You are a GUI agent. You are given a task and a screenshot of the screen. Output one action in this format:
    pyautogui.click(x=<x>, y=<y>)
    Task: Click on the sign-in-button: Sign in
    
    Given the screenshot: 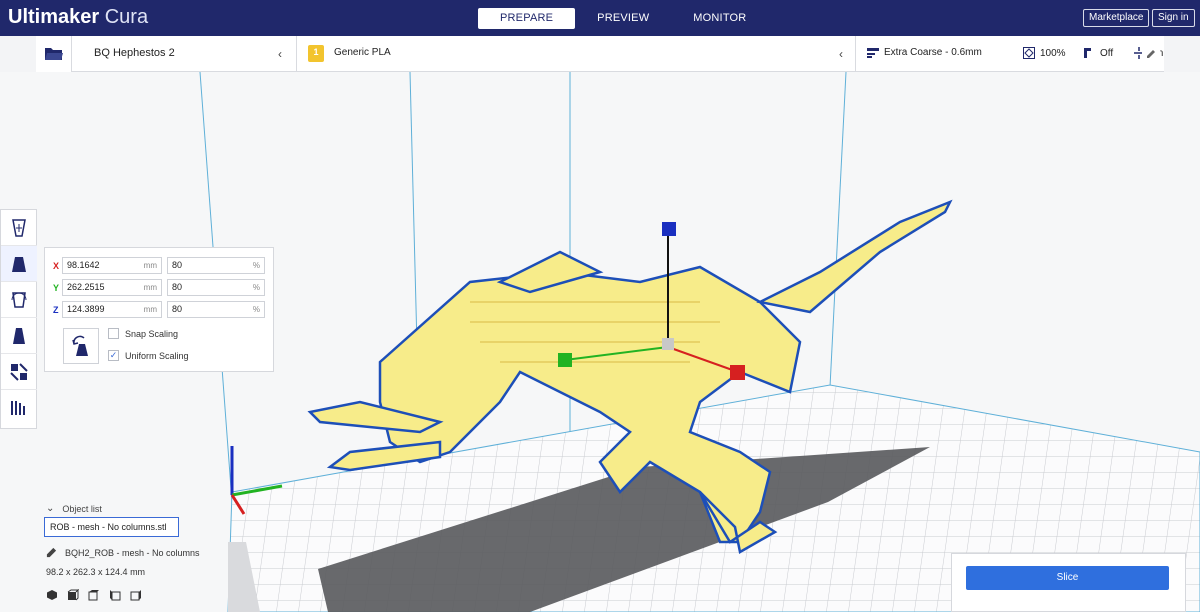 What is the action you would take?
    pyautogui.click(x=1173, y=18)
    